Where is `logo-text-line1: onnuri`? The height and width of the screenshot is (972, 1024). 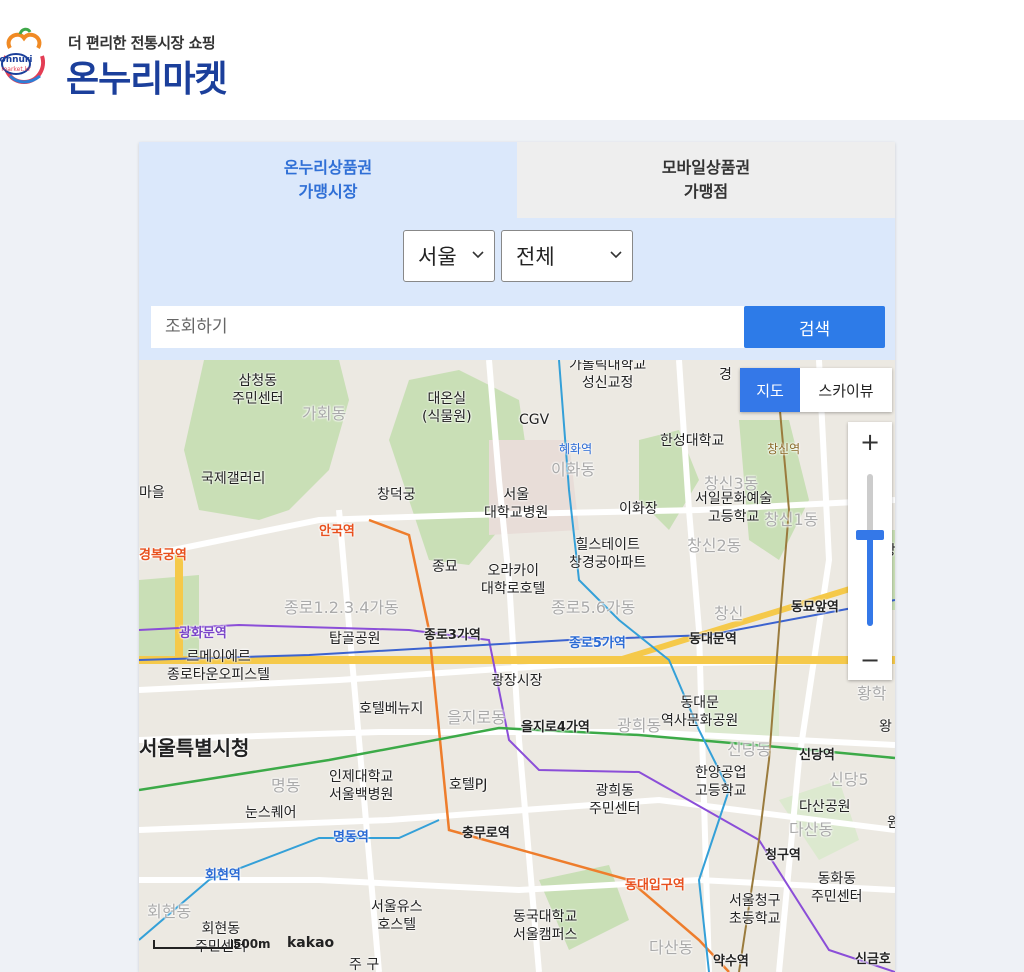
logo-text-line1: onnuri is located at coordinates (16, 60).